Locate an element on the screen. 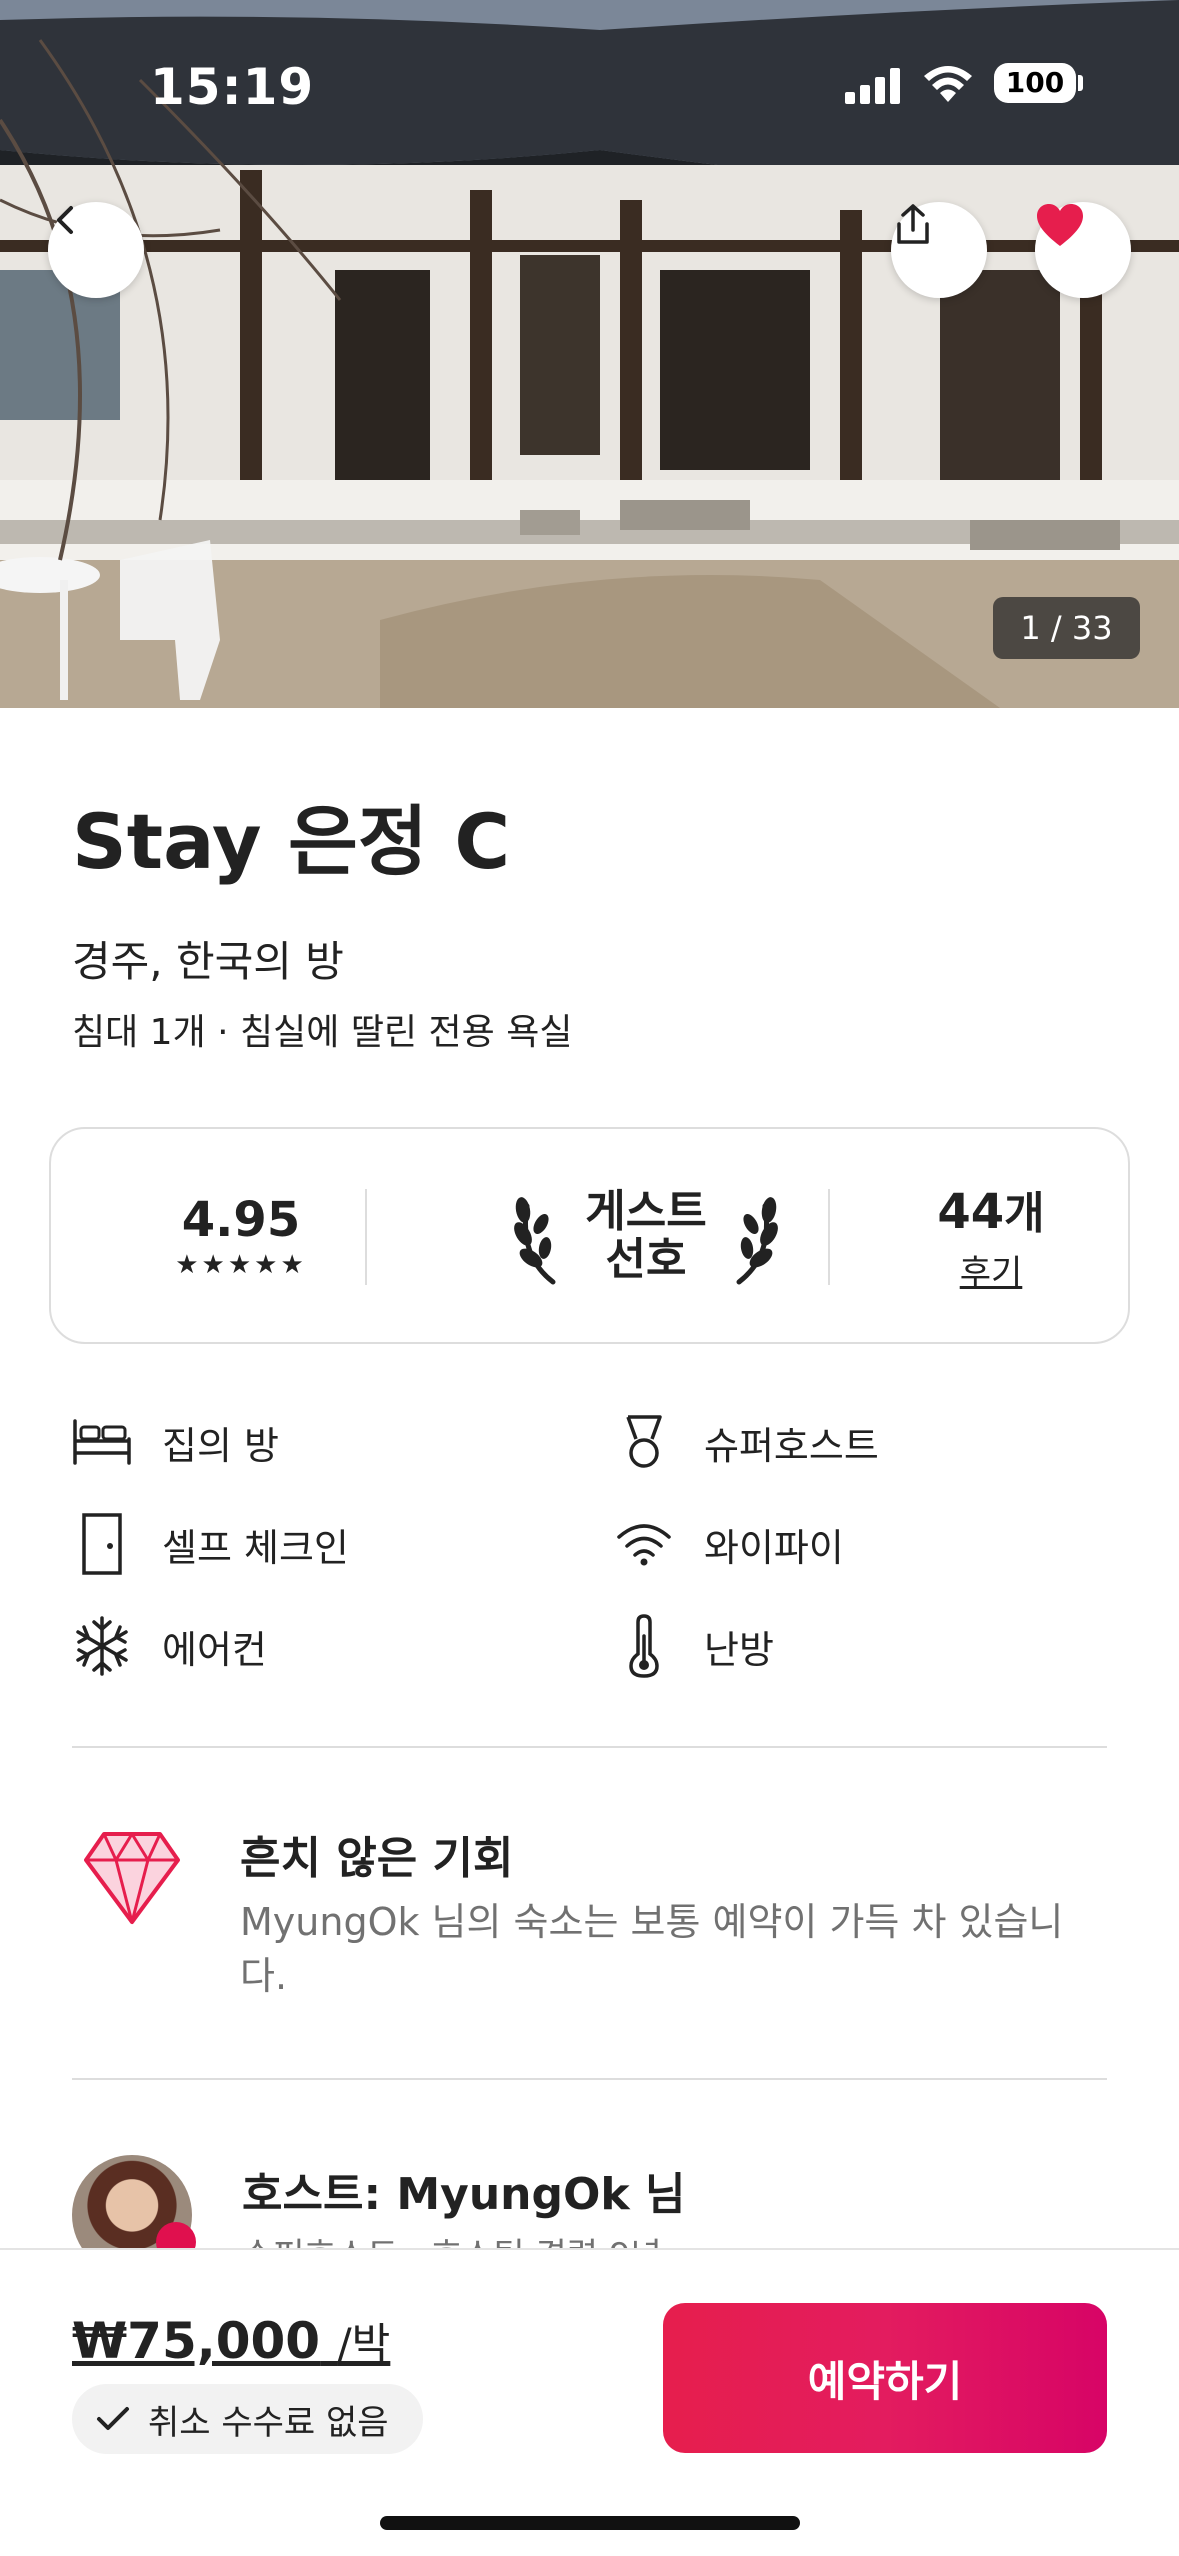 The height and width of the screenshot is (2556, 1179). amenity-item: 에어컨 is located at coordinates (168, 1646).